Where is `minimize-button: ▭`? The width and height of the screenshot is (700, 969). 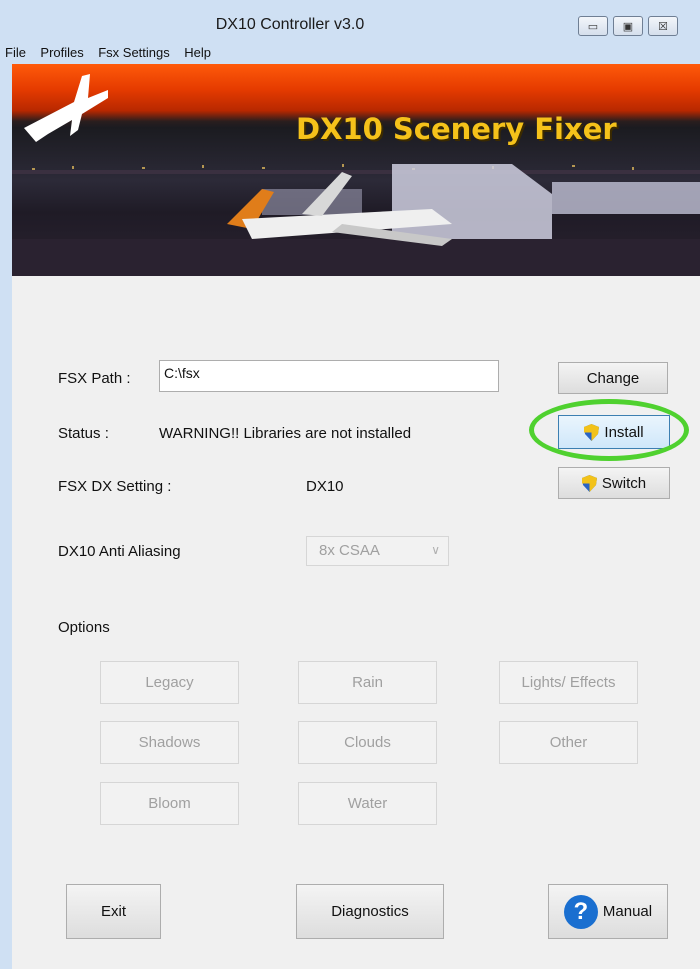 minimize-button: ▭ is located at coordinates (593, 26).